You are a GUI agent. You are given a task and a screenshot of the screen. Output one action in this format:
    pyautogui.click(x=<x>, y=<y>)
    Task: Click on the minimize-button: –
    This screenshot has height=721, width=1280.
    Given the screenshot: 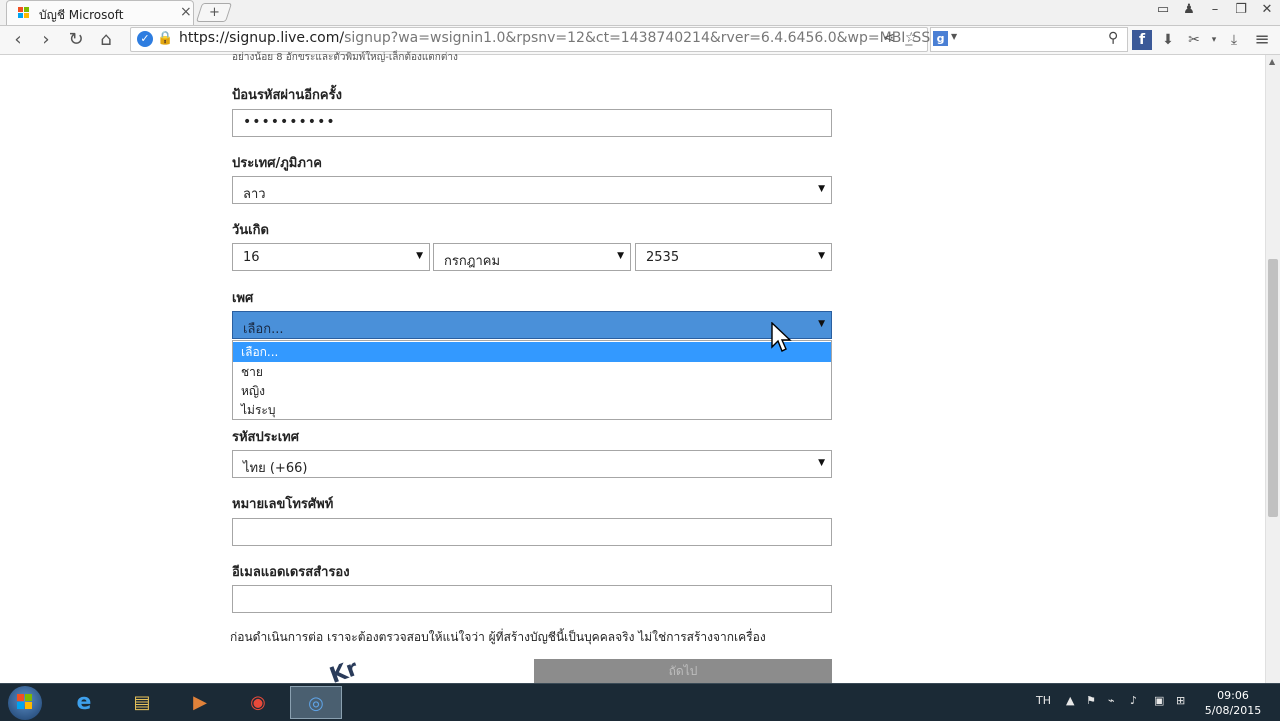 What is the action you would take?
    pyautogui.click(x=1215, y=11)
    